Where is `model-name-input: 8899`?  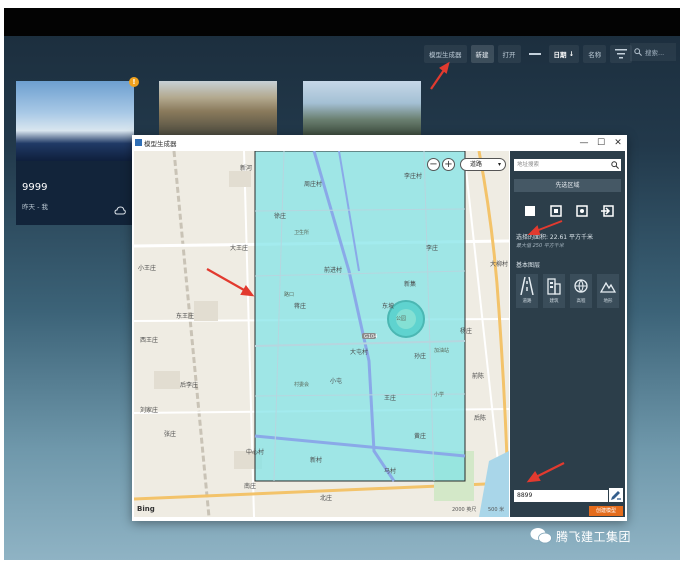 model-name-input: 8899 is located at coordinates (561, 496).